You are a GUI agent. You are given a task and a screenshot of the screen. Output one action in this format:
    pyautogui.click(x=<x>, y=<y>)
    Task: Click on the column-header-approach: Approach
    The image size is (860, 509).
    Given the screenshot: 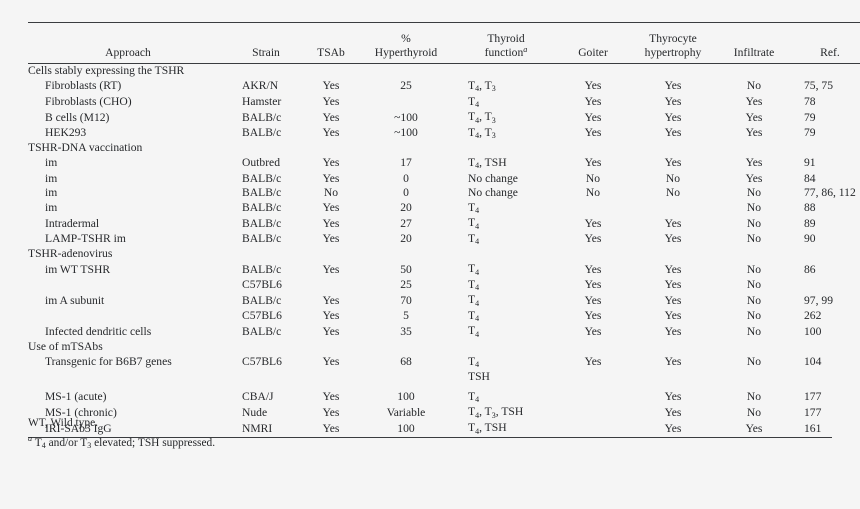 What is the action you would take?
    pyautogui.click(x=128, y=52)
    